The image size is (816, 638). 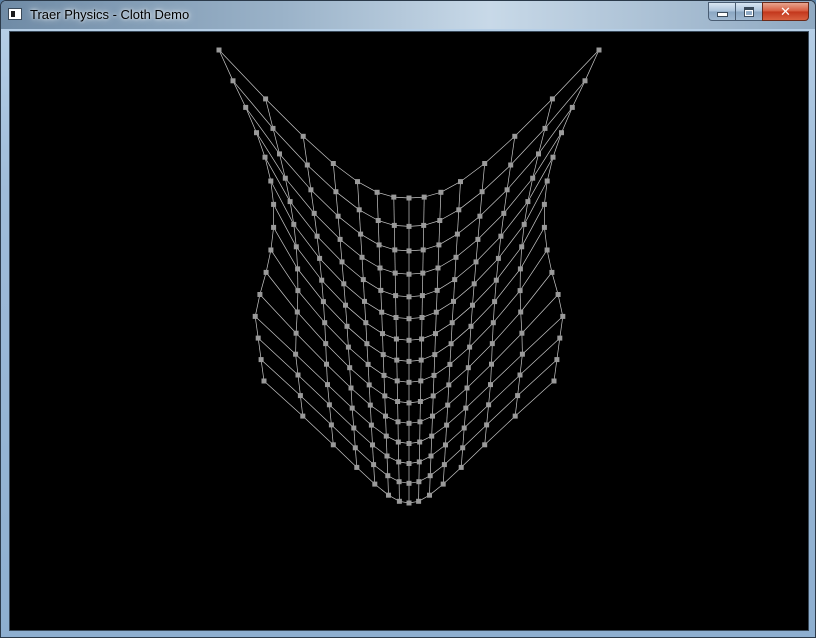 What do you see at coordinates (721, 11) in the screenshot?
I see `minimize-button` at bounding box center [721, 11].